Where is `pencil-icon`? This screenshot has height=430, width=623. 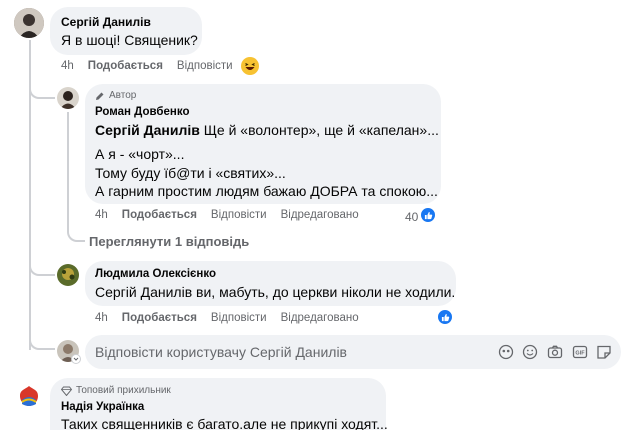 pencil-icon is located at coordinates (100, 96).